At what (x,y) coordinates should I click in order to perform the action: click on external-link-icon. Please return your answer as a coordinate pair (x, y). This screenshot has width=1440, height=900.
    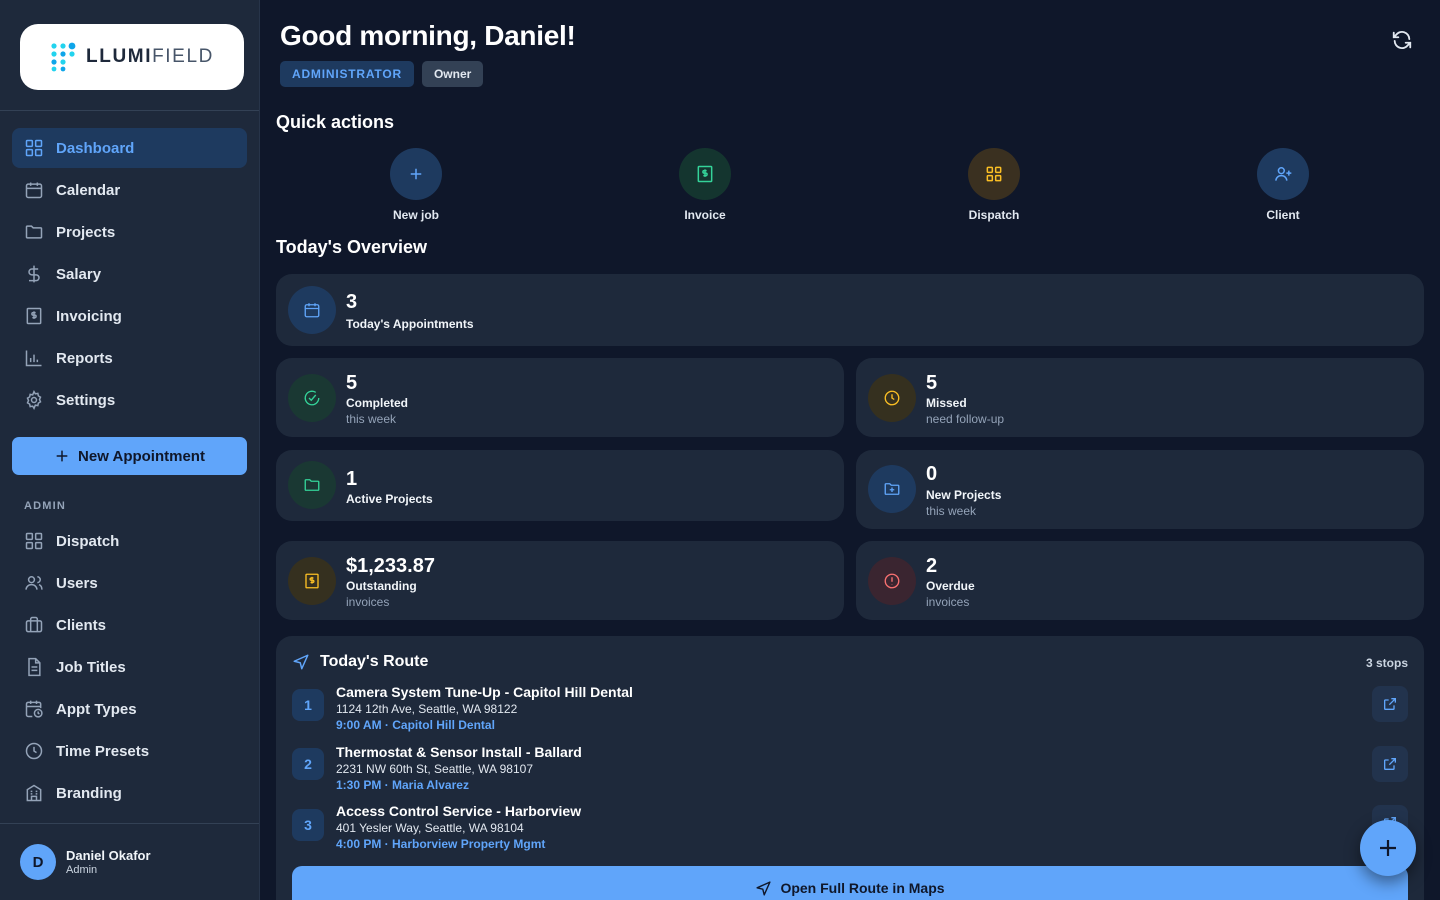
    Looking at the image, I should click on (1390, 704).